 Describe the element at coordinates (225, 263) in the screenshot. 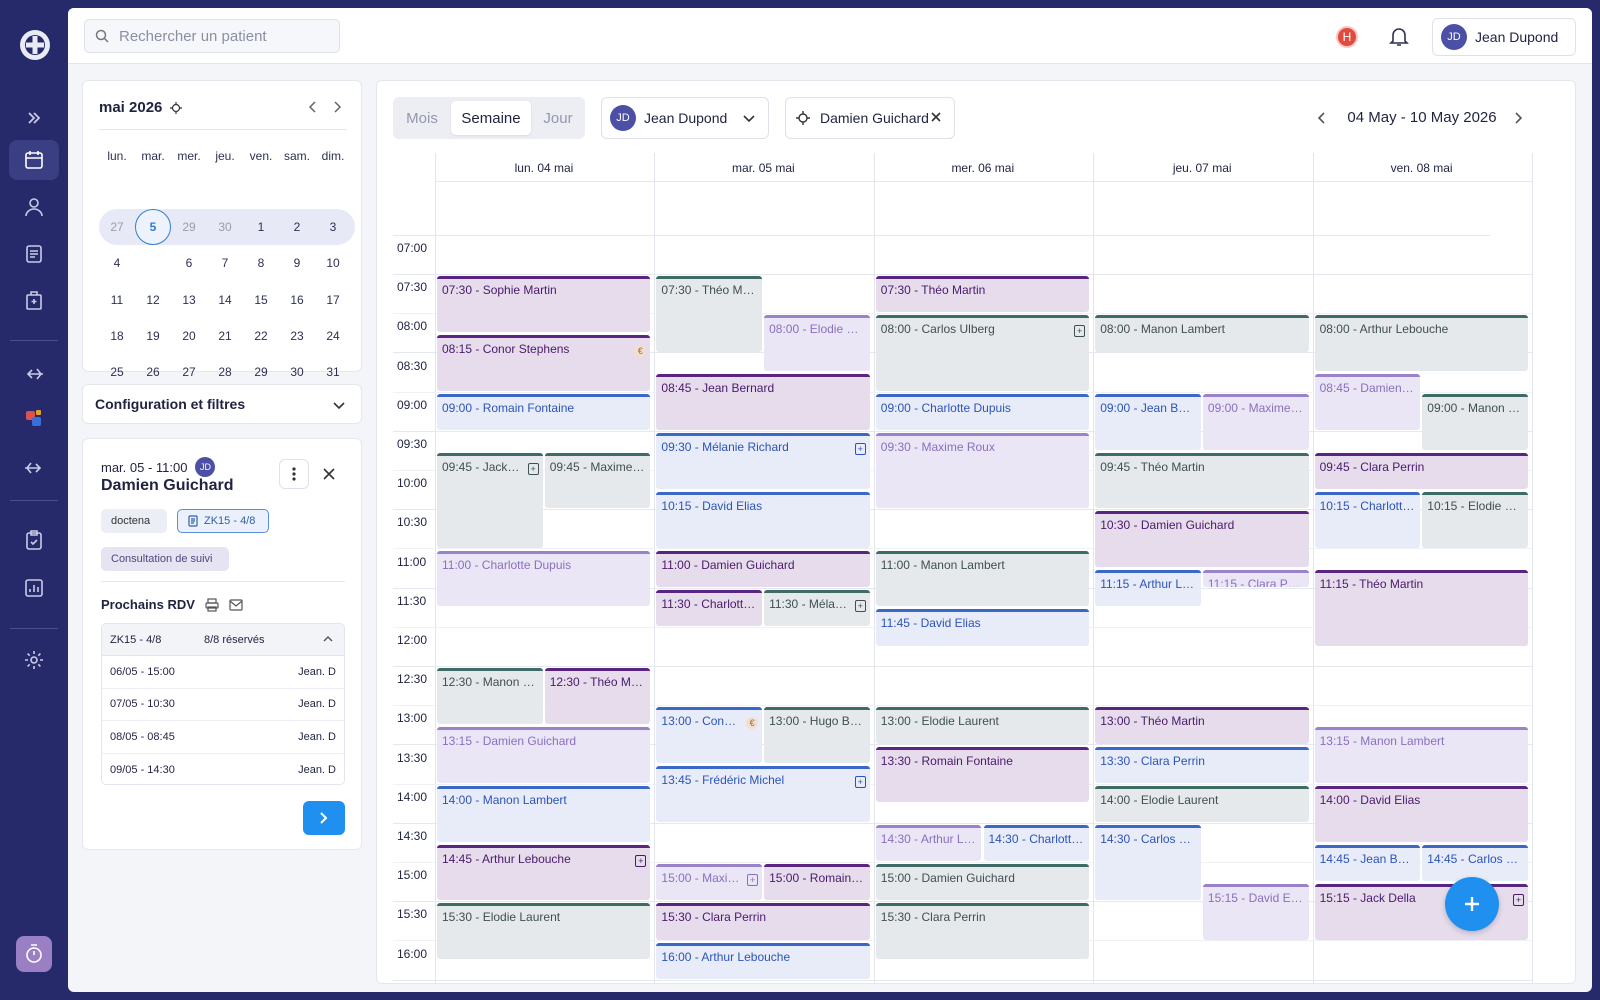

I see `calendar-day: 7` at that location.